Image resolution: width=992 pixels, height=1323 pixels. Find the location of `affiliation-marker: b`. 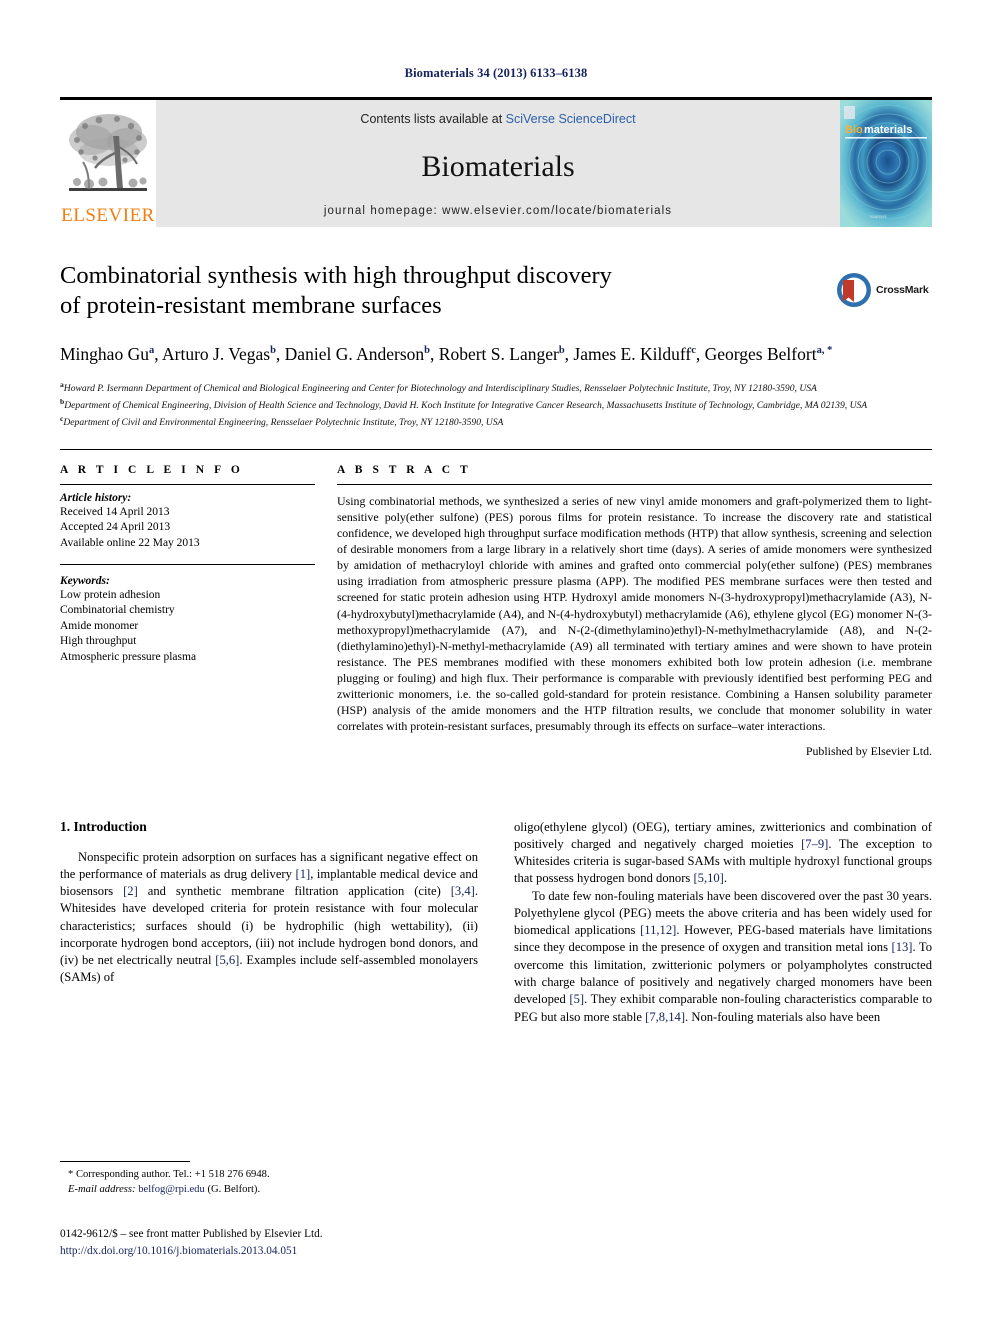

affiliation-marker: b is located at coordinates (62, 401).